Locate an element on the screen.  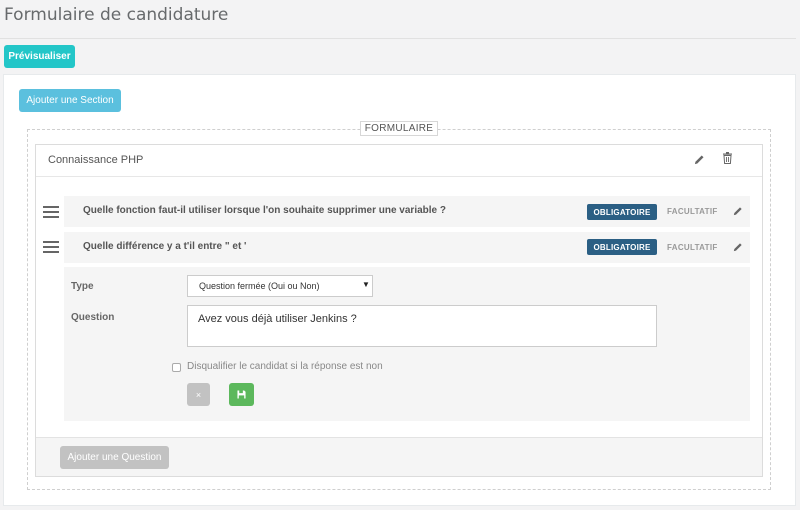
question-textarea: Avez vous déjà utiliser Jenkins ? is located at coordinates (422, 326).